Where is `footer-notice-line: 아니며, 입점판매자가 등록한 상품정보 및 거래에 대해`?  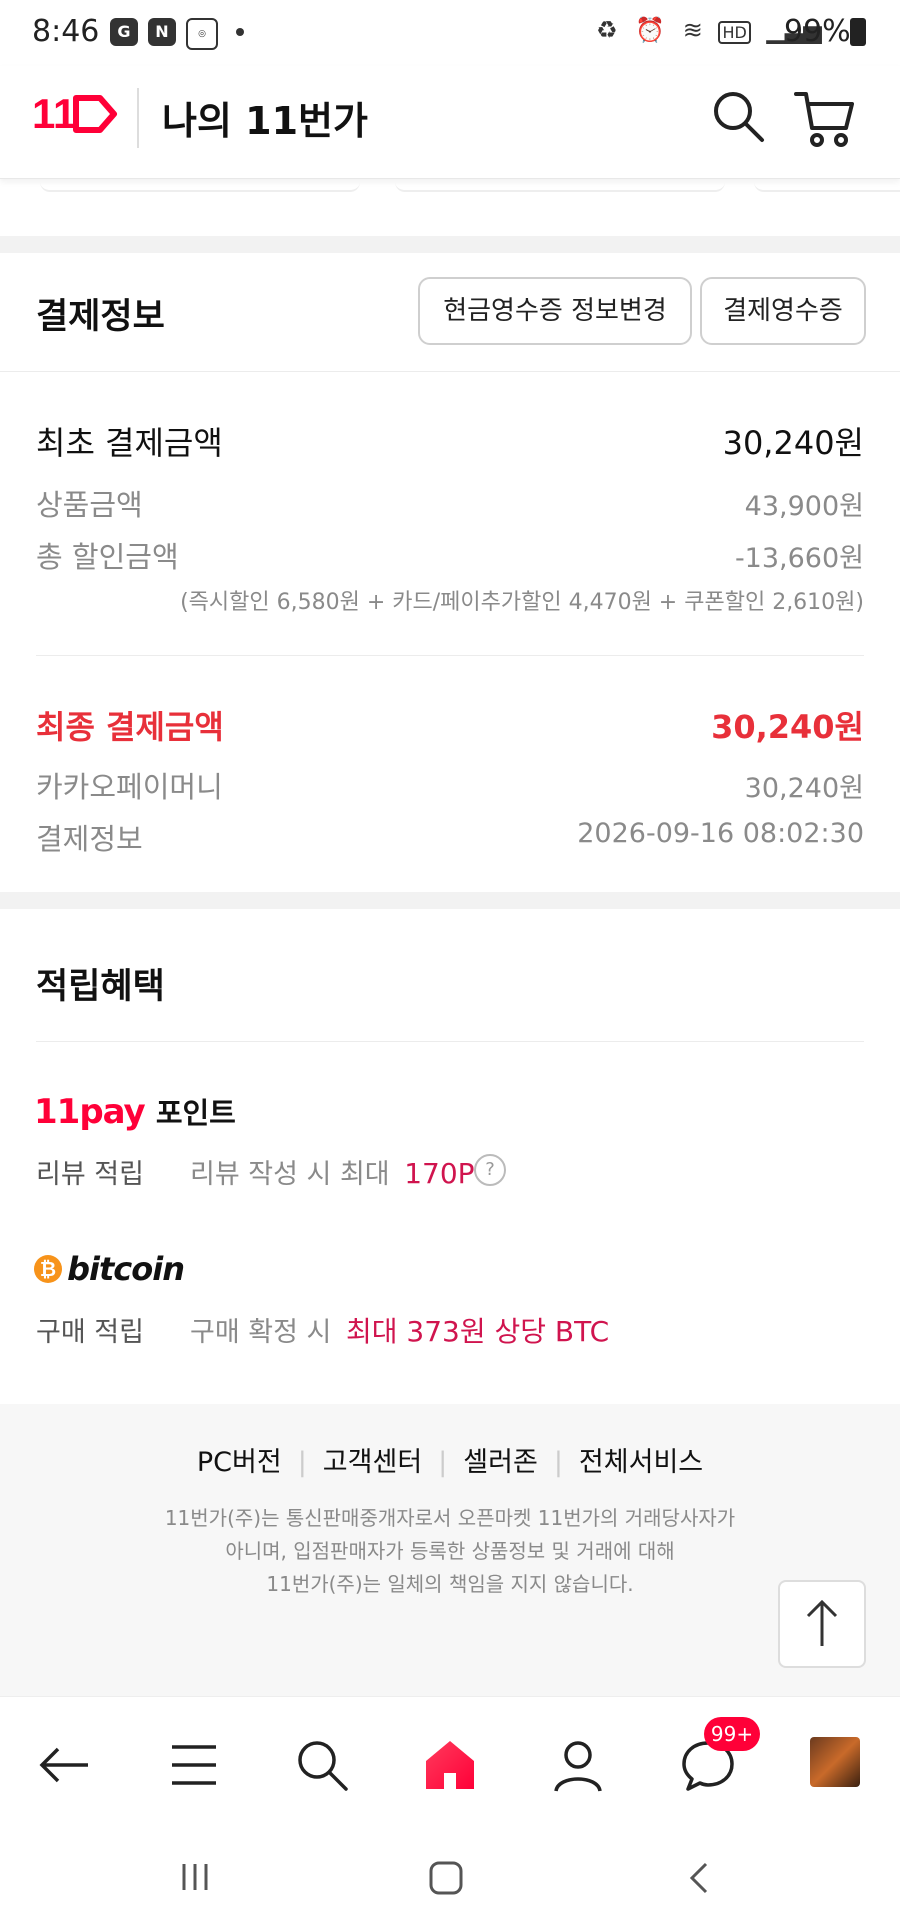
footer-notice-line: 아니며, 입점판매자가 등록한 상품정보 및 거래에 대해 is located at coordinates (450, 1551).